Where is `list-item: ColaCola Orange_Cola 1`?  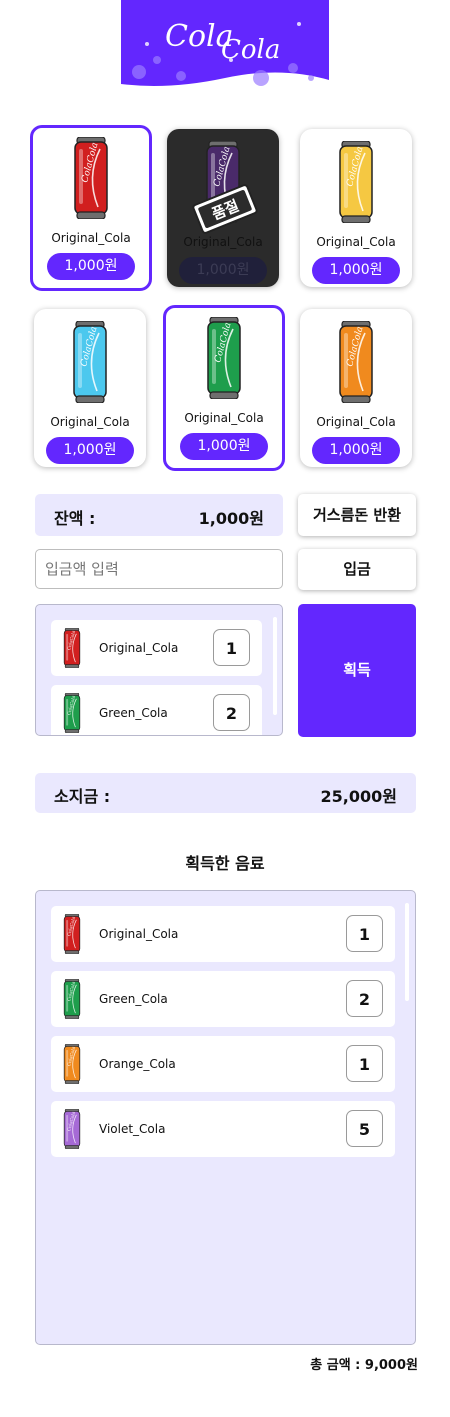 list-item: ColaCola Orange_Cola 1 is located at coordinates (223, 1064).